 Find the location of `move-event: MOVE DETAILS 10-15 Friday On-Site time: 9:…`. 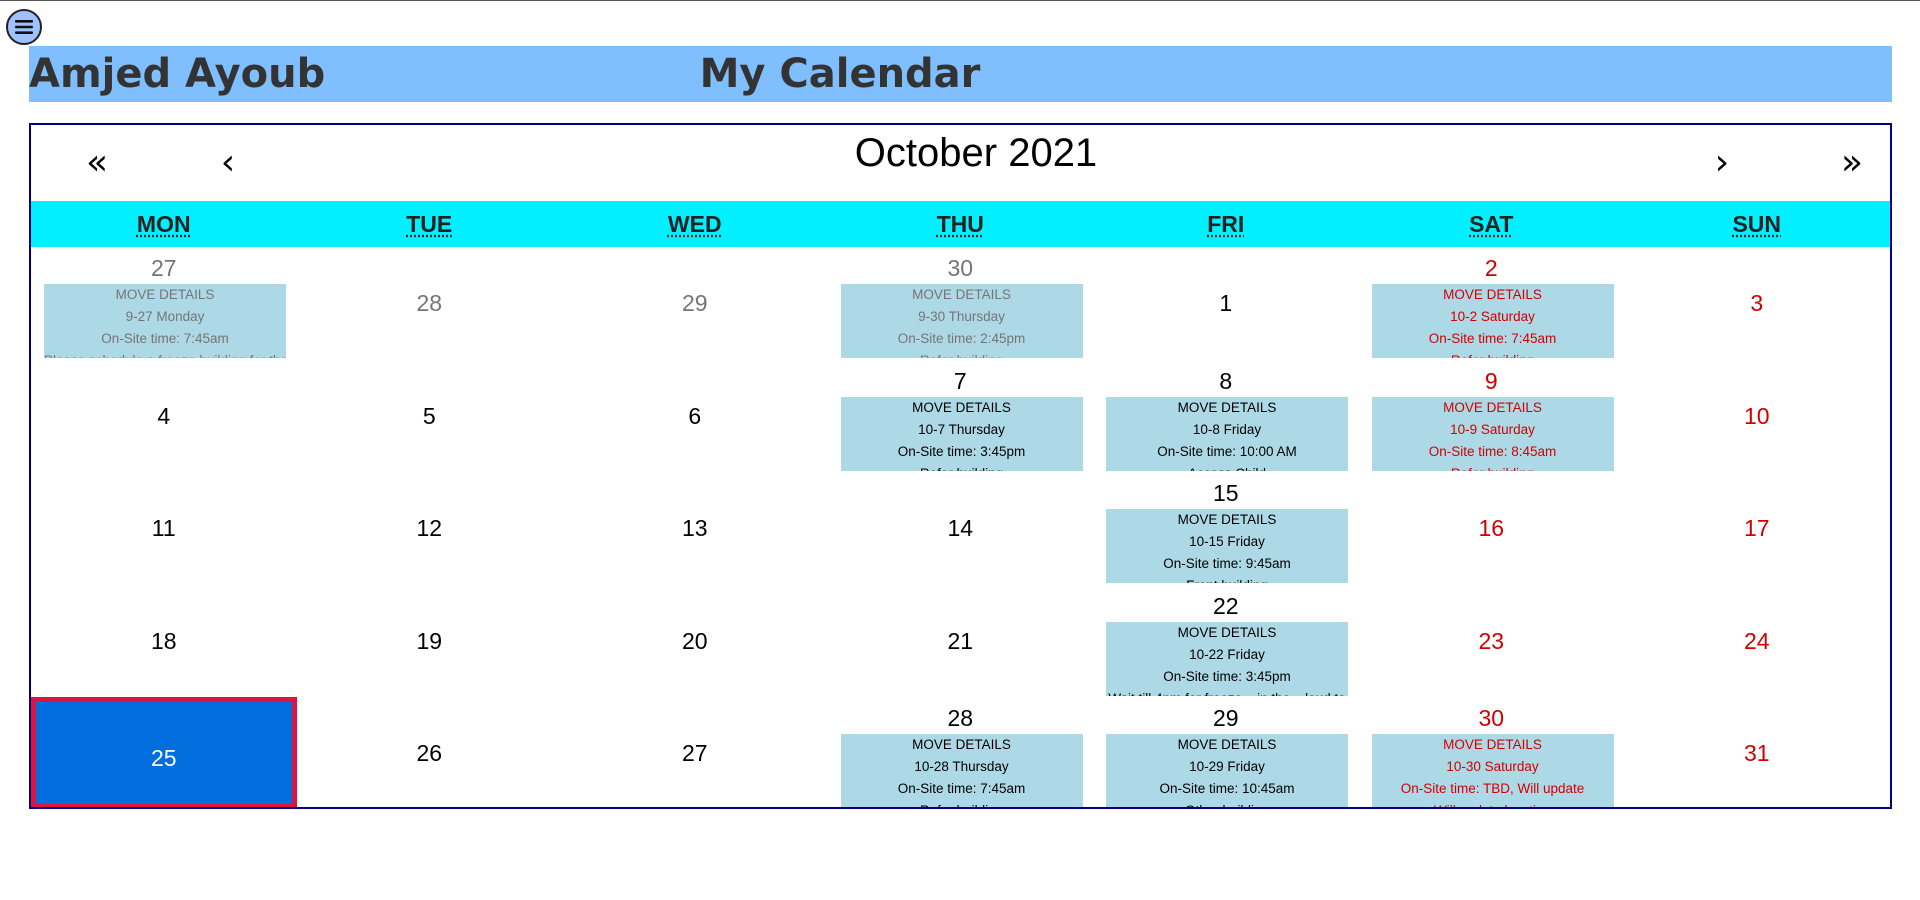

move-event: MOVE DETAILS 10-15 Friday On-Site time: 9:… is located at coordinates (1227, 546).